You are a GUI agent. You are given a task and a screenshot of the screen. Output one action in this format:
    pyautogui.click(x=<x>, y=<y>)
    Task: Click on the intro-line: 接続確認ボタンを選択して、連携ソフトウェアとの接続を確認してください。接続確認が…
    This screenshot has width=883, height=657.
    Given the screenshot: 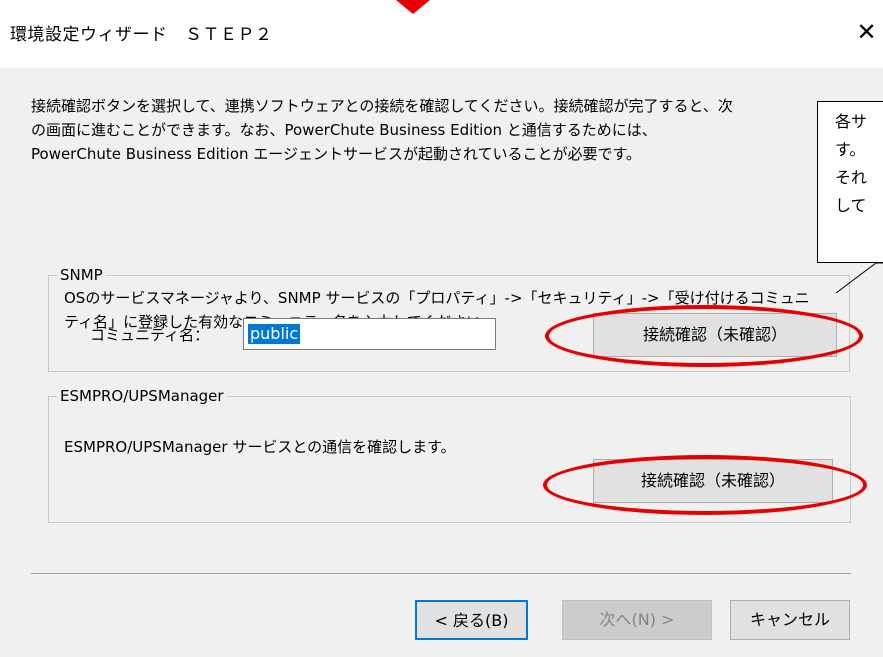 What is the action you would take?
    pyautogui.click(x=382, y=106)
    